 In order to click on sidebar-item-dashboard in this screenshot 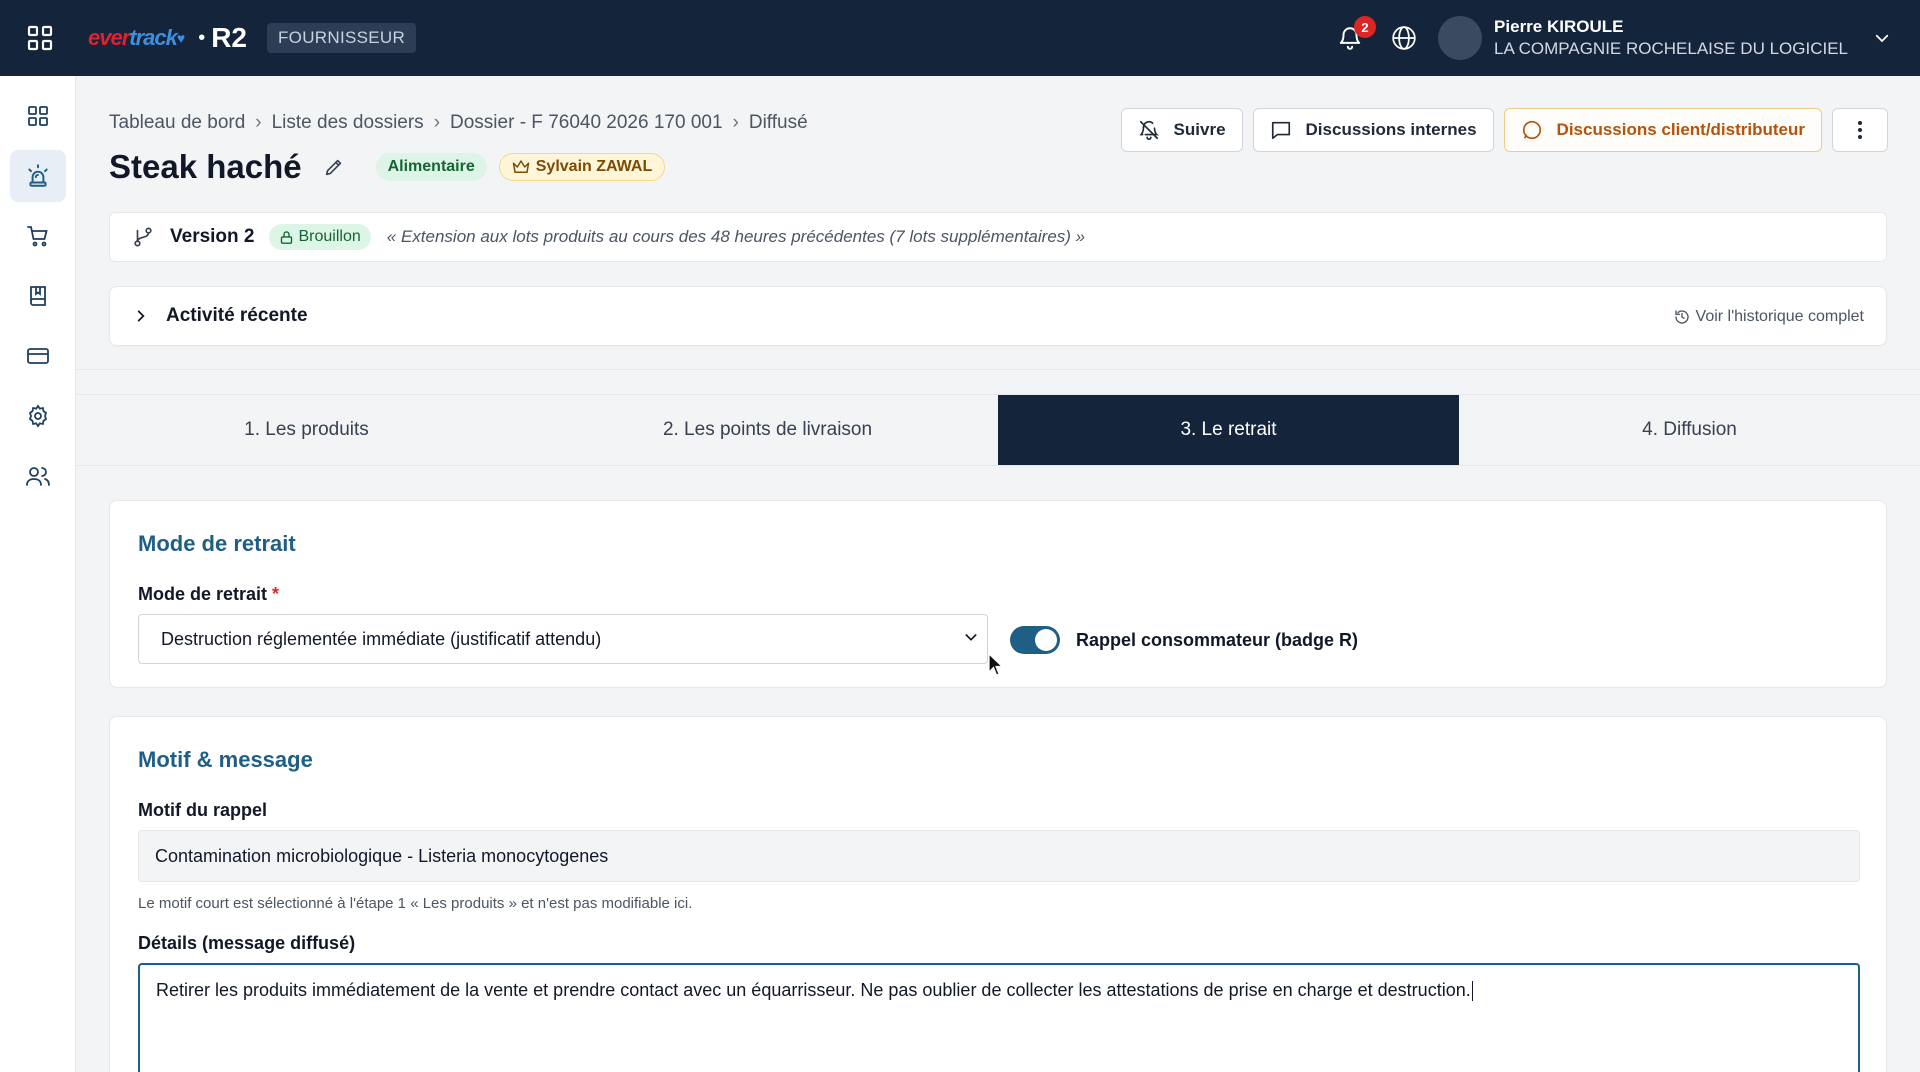, I will do `click(38, 116)`.